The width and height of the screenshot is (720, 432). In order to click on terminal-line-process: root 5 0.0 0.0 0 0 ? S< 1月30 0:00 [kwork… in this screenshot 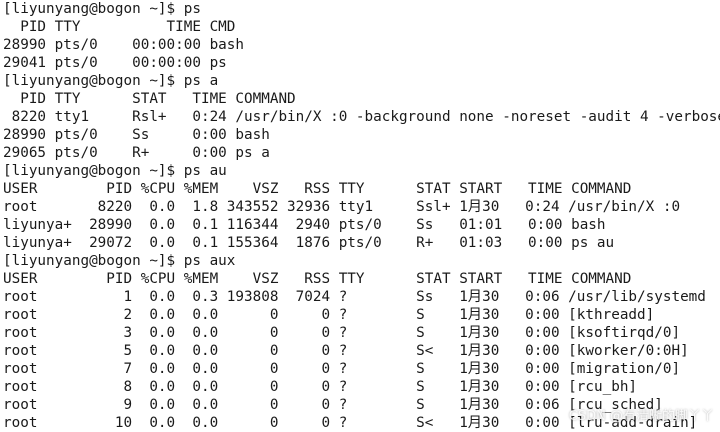, I will do `click(346, 351)`.